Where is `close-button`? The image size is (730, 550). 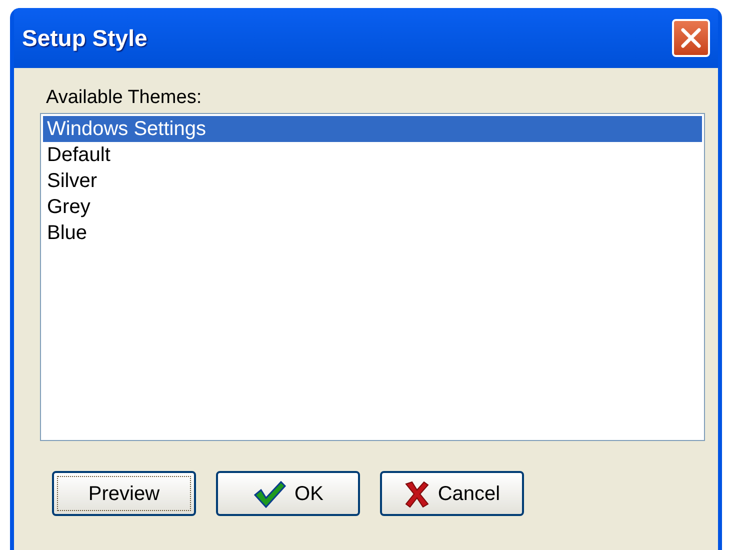 close-button is located at coordinates (691, 38).